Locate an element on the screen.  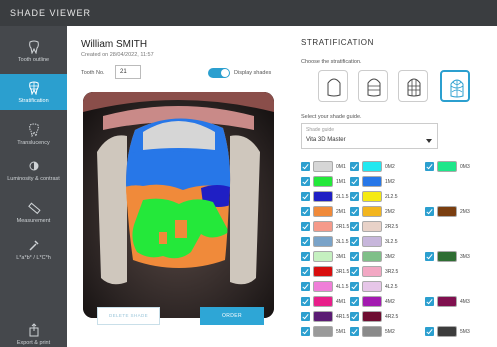
shade-region-2m1-c is located at coordinates (181, 229).